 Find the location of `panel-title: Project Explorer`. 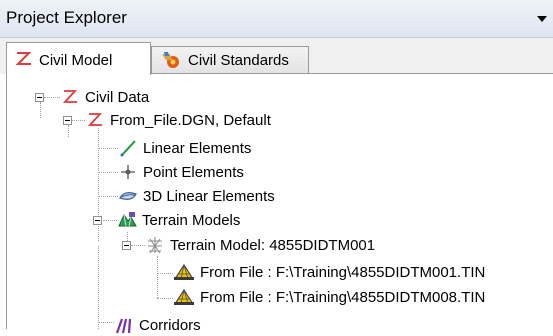

panel-title: Project Explorer is located at coordinates (66, 17).